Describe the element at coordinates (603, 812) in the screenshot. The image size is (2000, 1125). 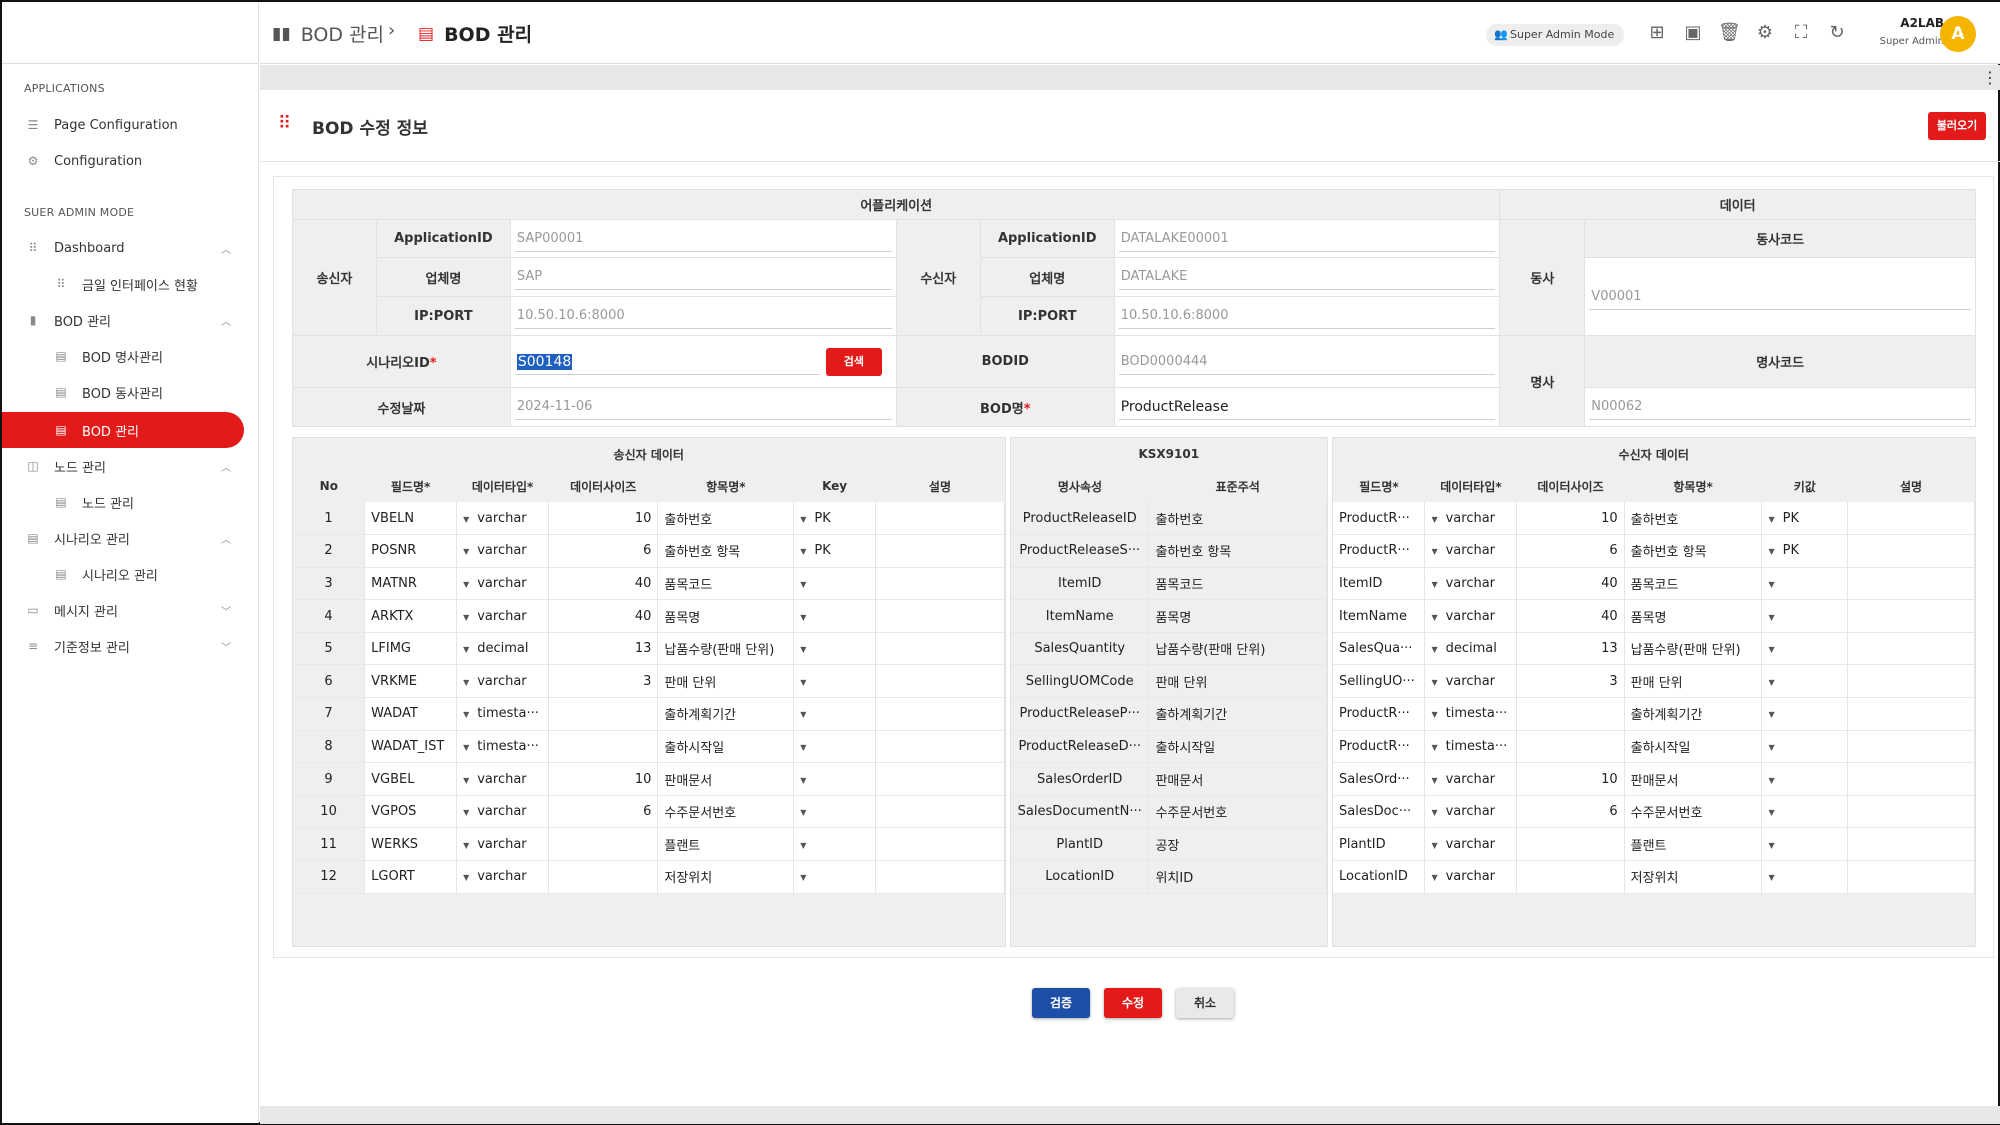
I see `sender-data-size: 6` at that location.